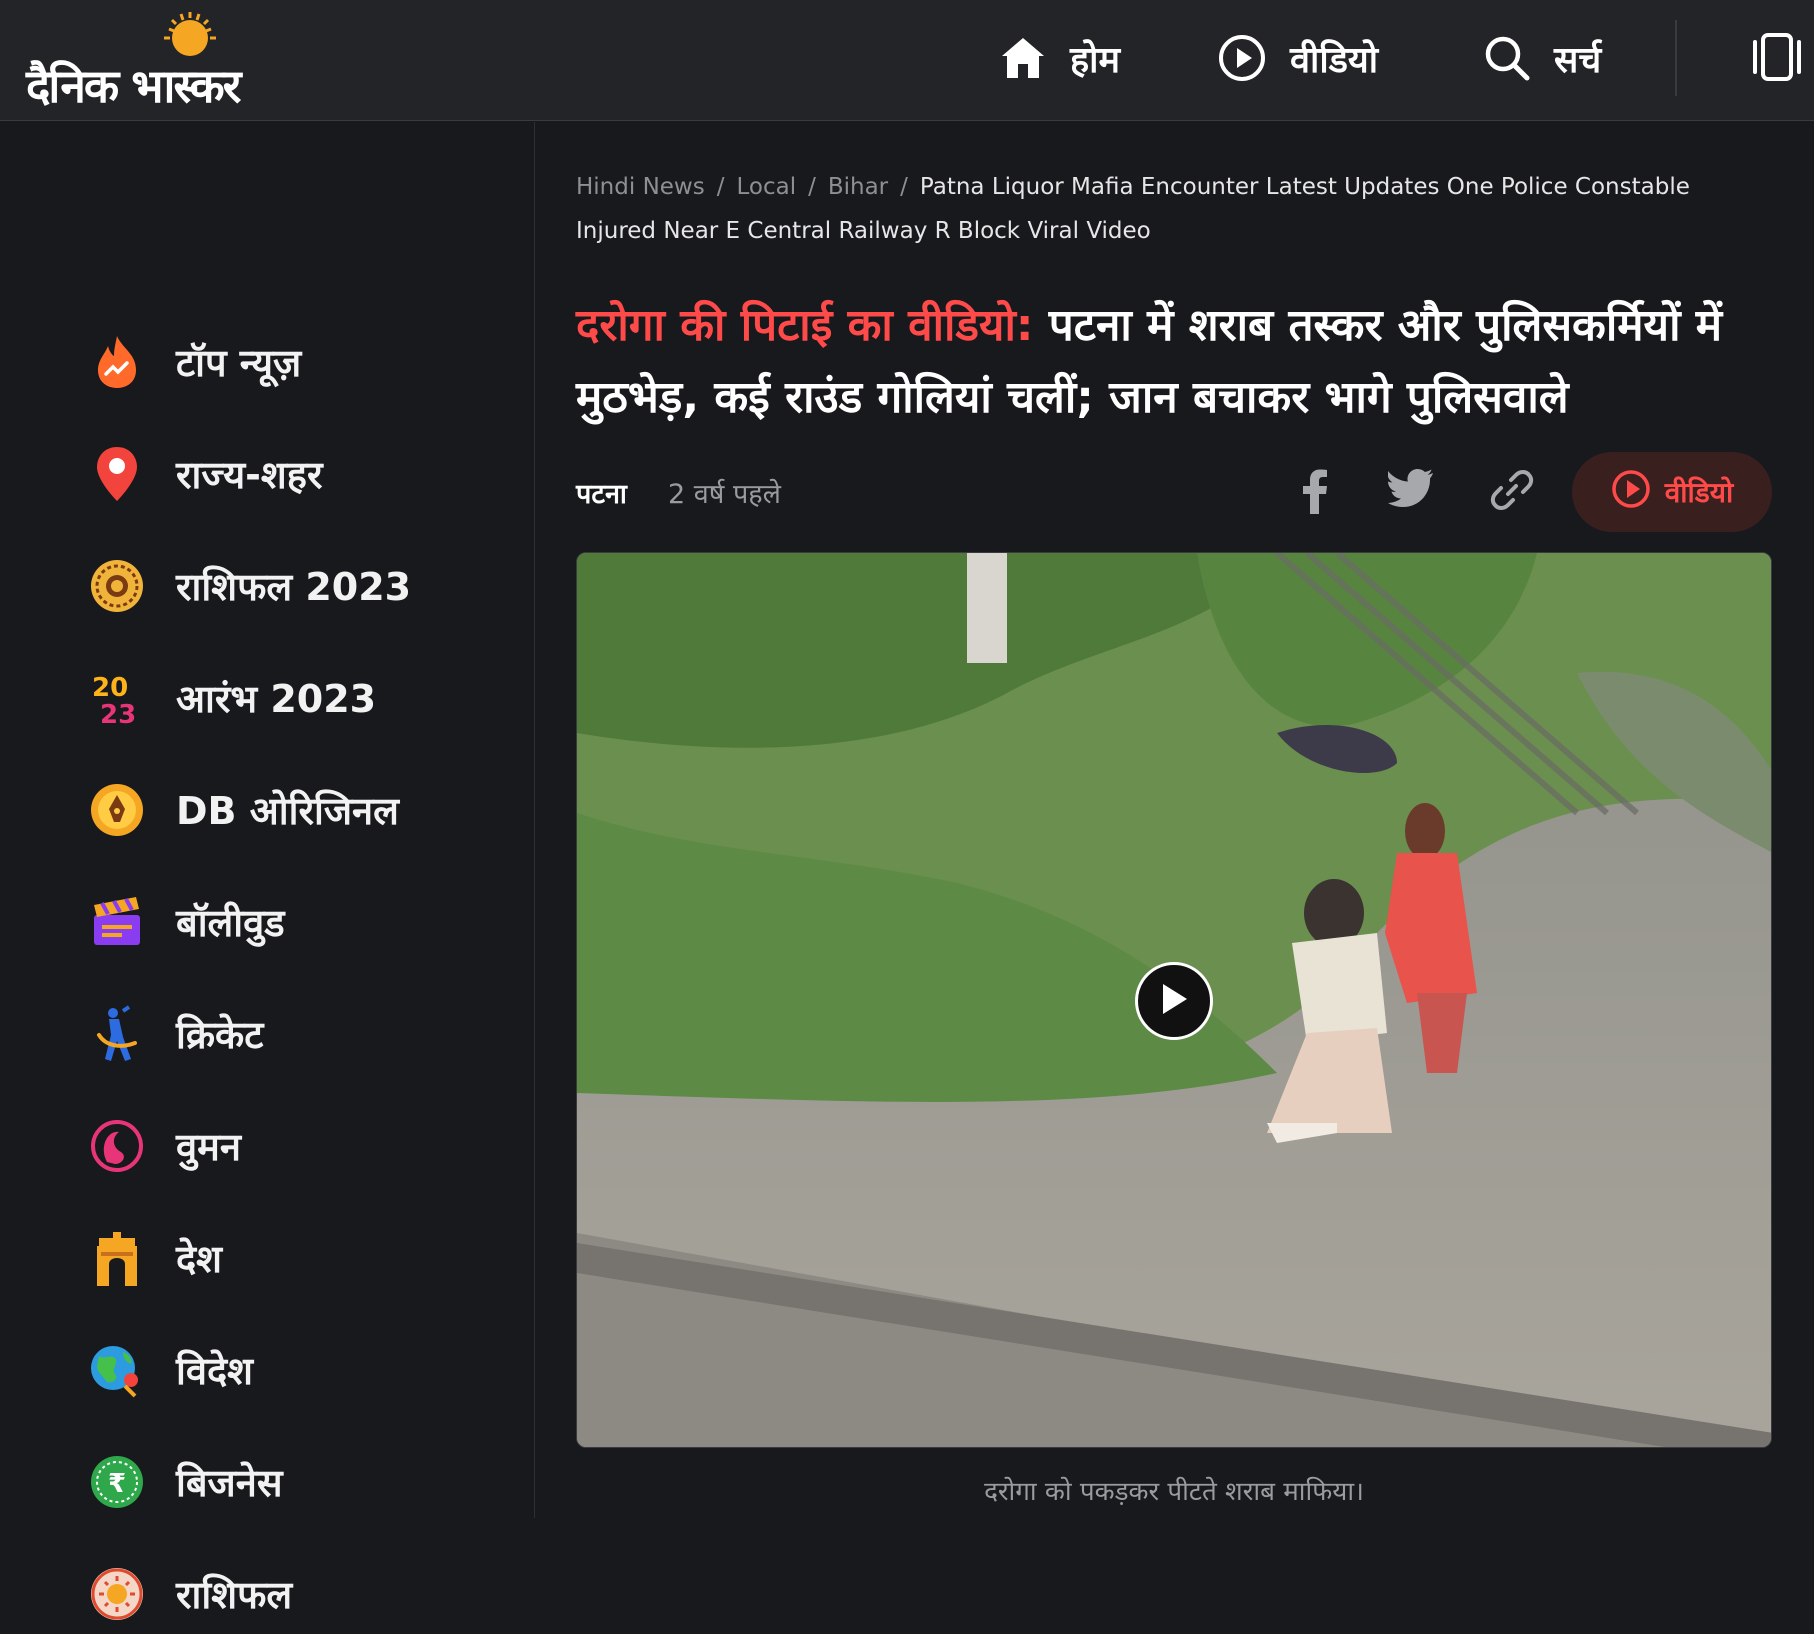 The width and height of the screenshot is (1814, 1634). Describe the element at coordinates (229, 1483) in the screenshot. I see `sidebar-item-label: बिजनेस` at that location.